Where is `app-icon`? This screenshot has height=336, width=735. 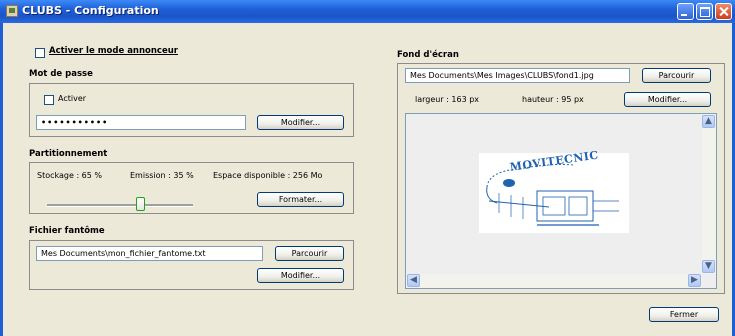
app-icon is located at coordinates (12, 11).